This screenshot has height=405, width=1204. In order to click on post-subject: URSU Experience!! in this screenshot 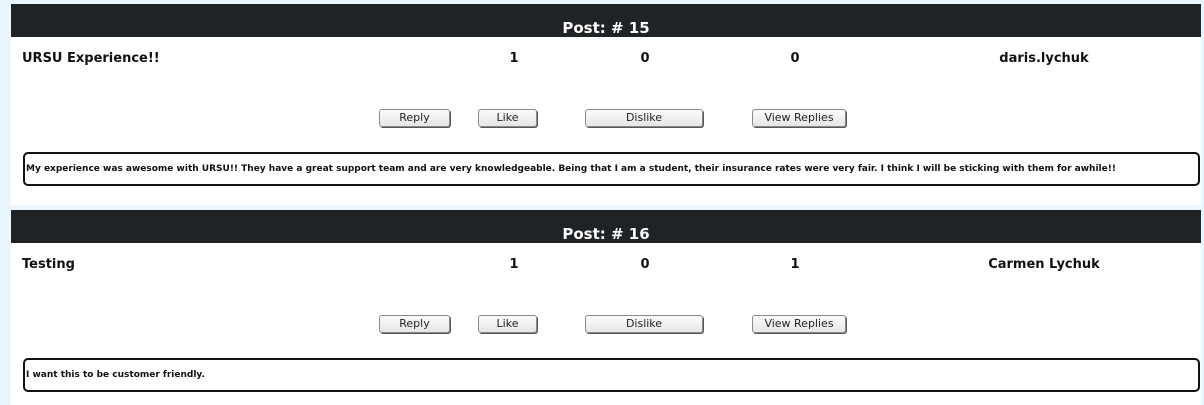, I will do `click(91, 58)`.